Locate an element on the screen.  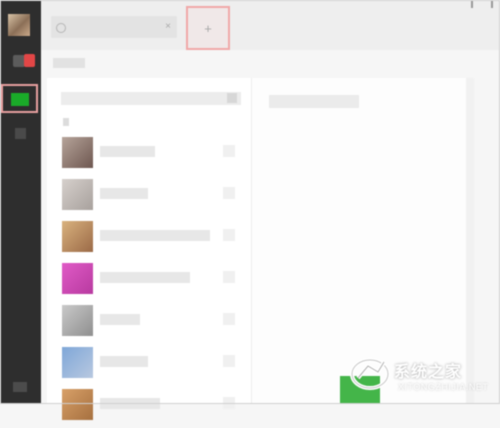
new-friends-header is located at coordinates (151, 98).